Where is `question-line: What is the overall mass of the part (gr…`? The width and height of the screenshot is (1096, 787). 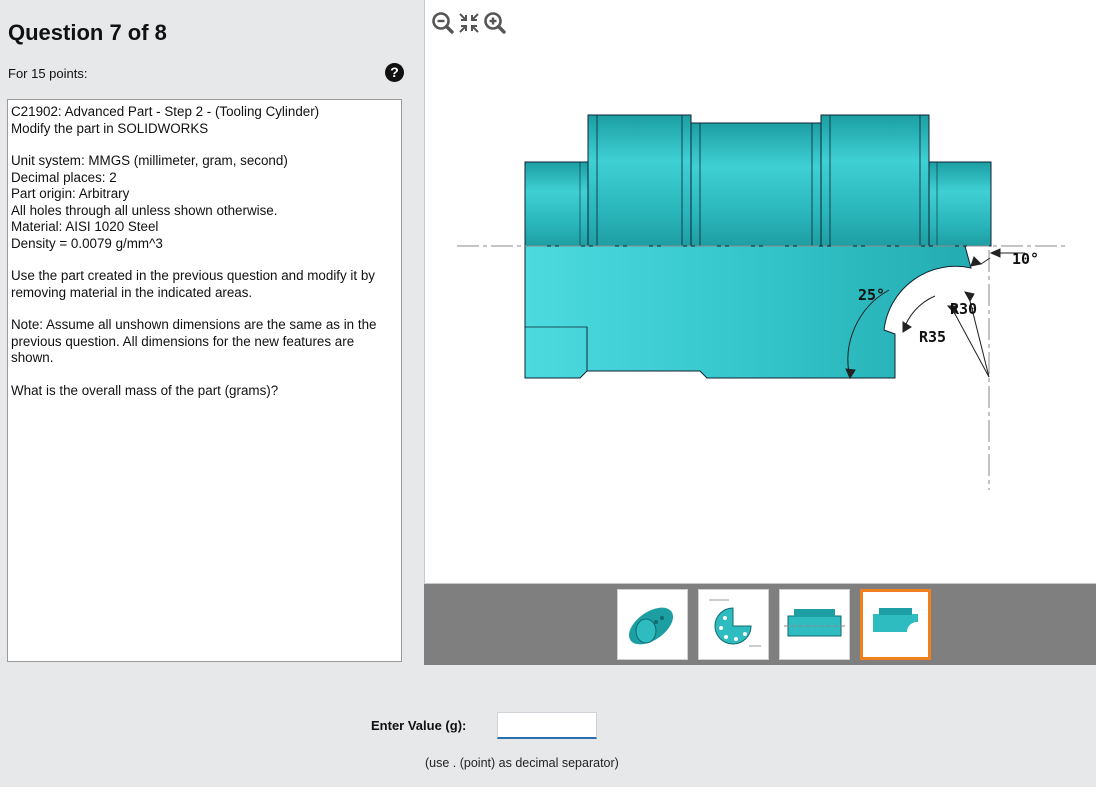 question-line: What is the overall mass of the part (gr… is located at coordinates (145, 390).